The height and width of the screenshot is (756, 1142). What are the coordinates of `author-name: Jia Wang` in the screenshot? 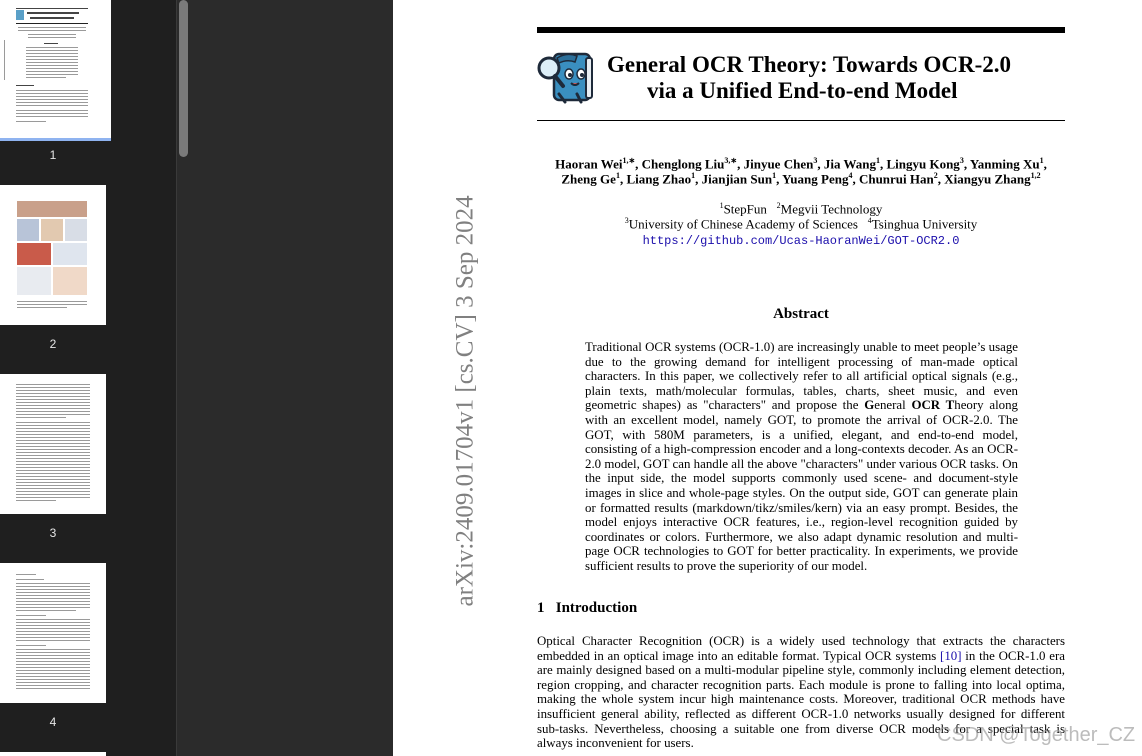 It's located at (849, 164).